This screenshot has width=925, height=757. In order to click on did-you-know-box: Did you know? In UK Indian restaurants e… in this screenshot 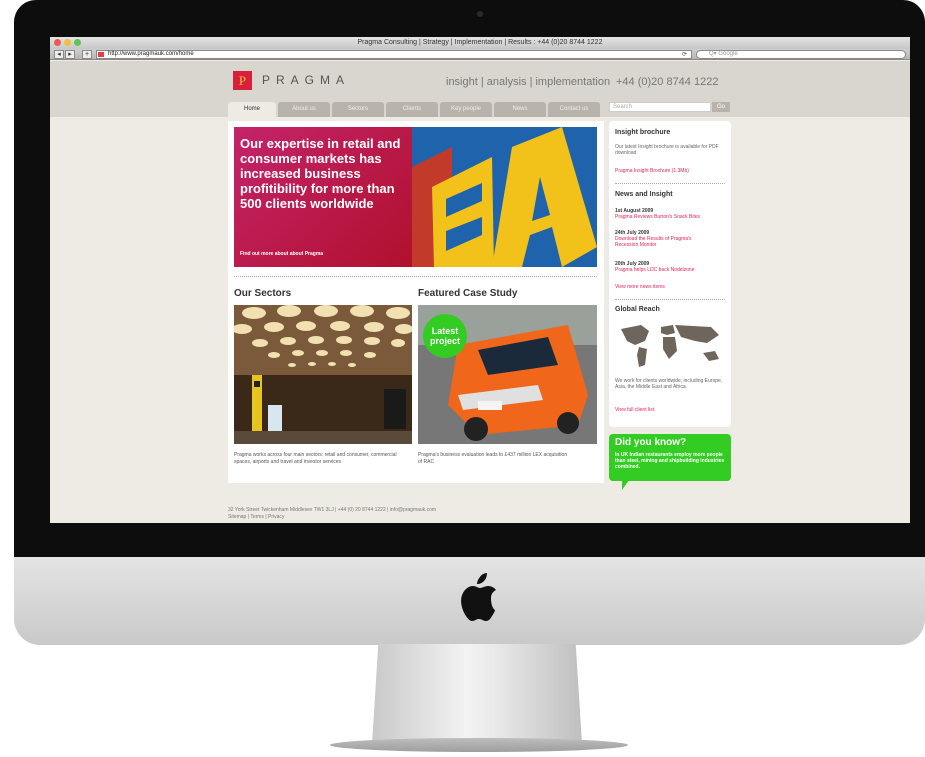, I will do `click(670, 457)`.